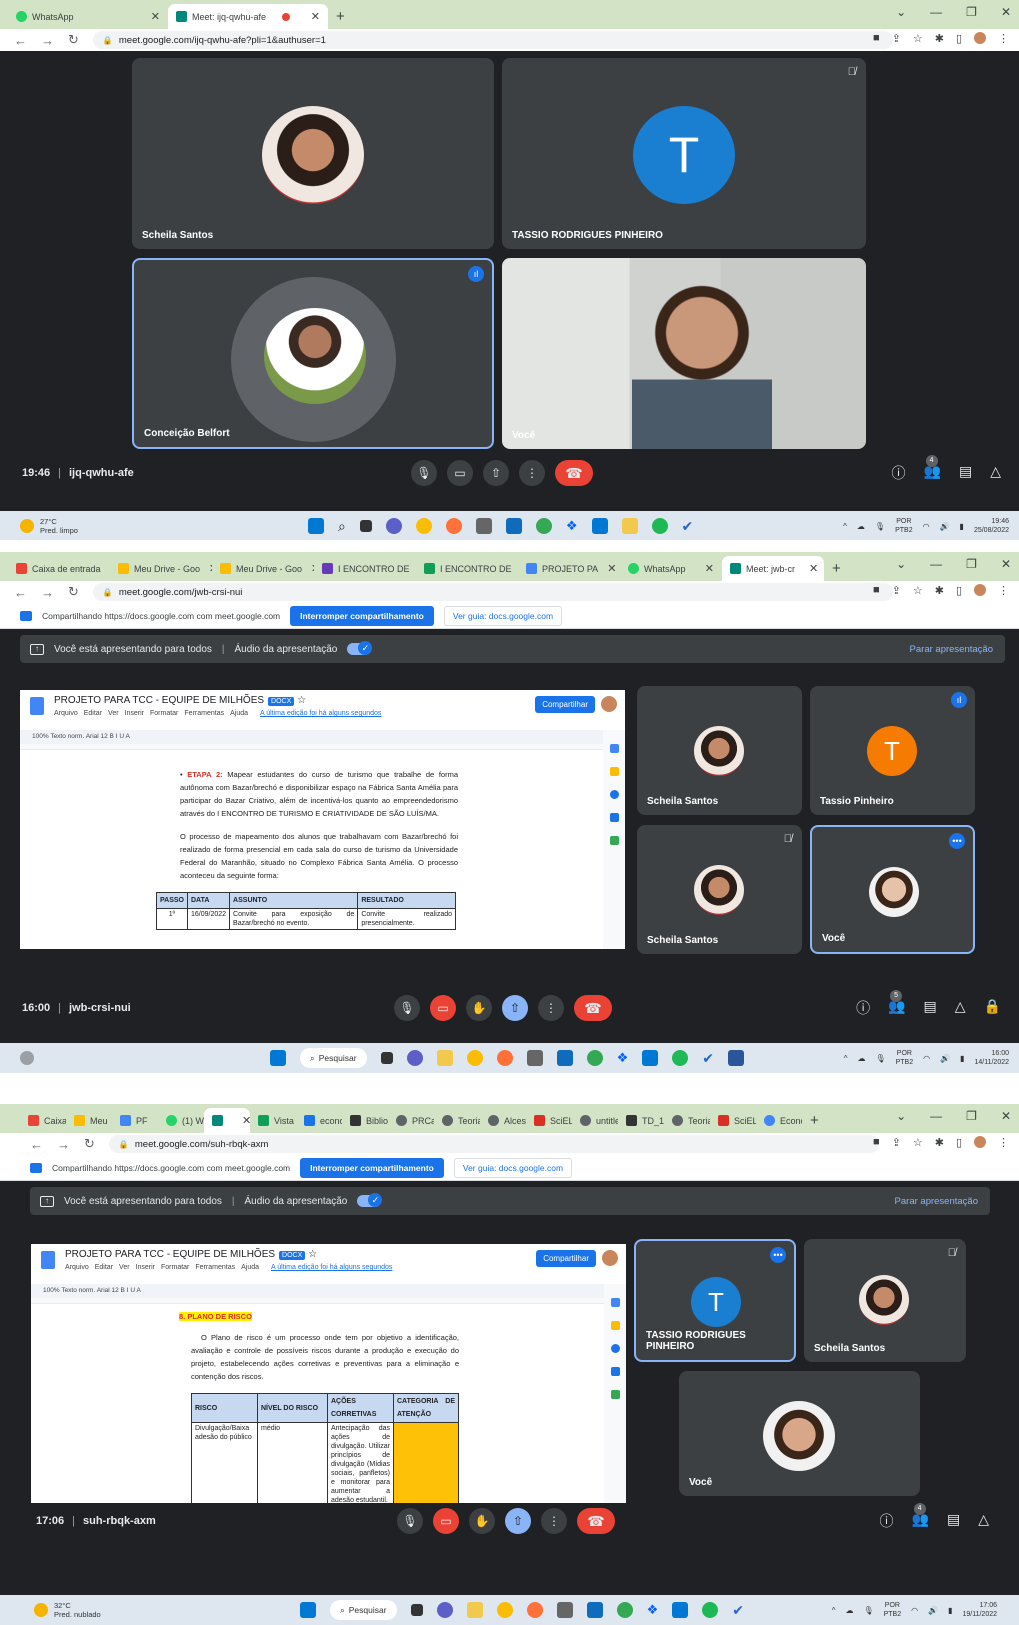 Image resolution: width=1019 pixels, height=1625 pixels. Describe the element at coordinates (333, 1058) in the screenshot. I see `taskbar-search: ⌕ Pesquisar` at that location.